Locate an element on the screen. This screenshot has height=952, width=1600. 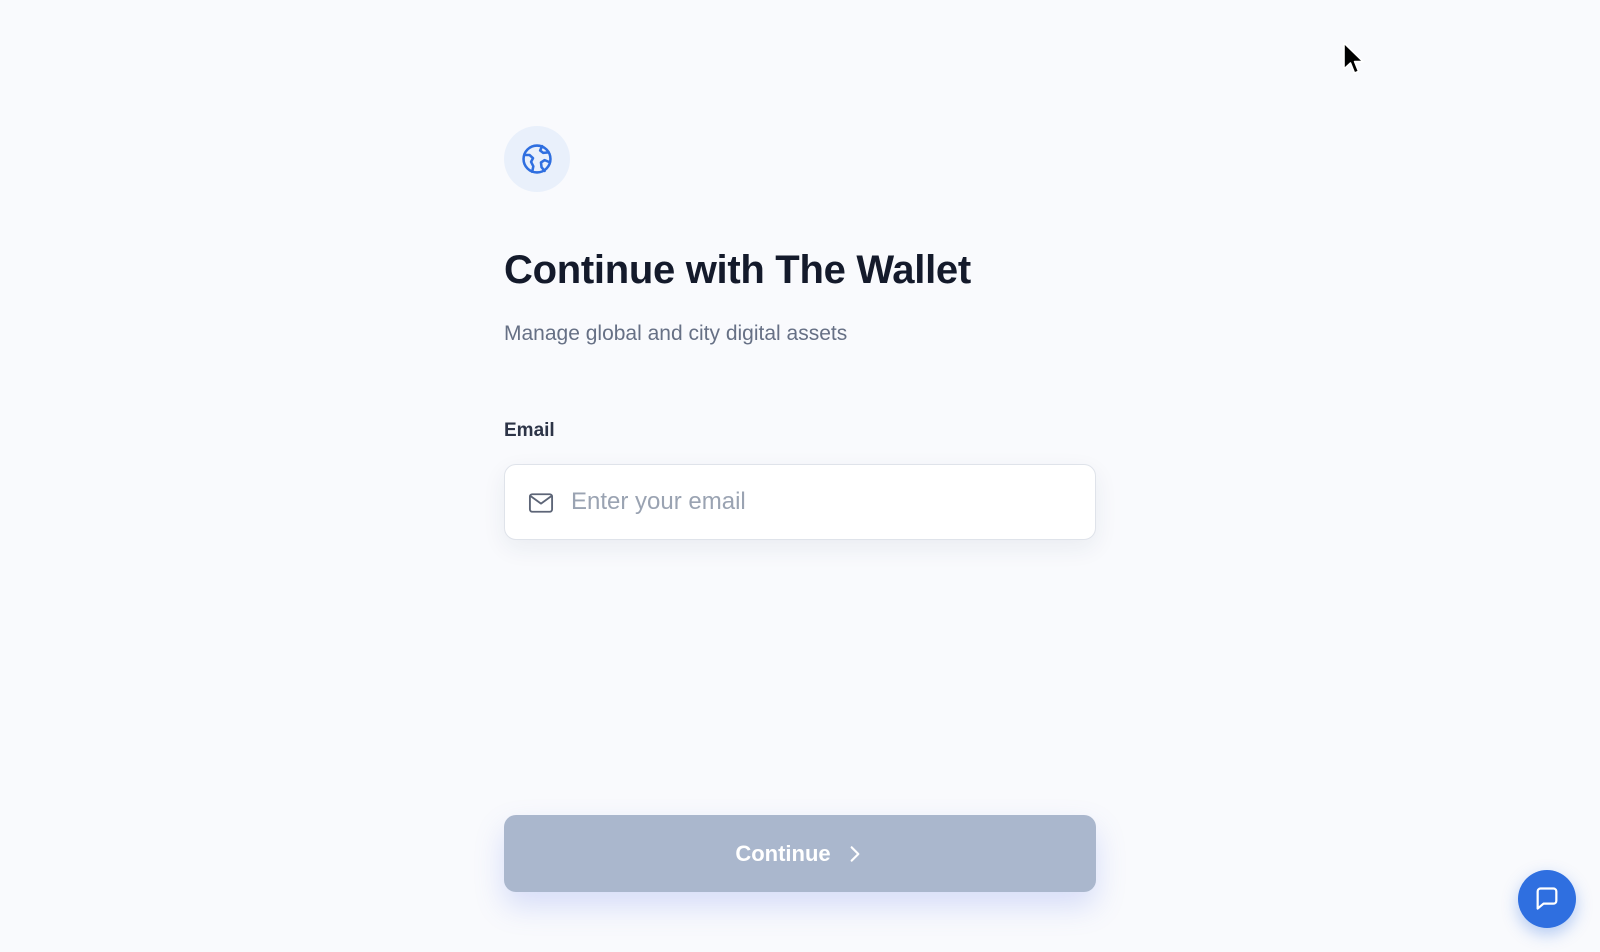
email-label: Email is located at coordinates (529, 430).